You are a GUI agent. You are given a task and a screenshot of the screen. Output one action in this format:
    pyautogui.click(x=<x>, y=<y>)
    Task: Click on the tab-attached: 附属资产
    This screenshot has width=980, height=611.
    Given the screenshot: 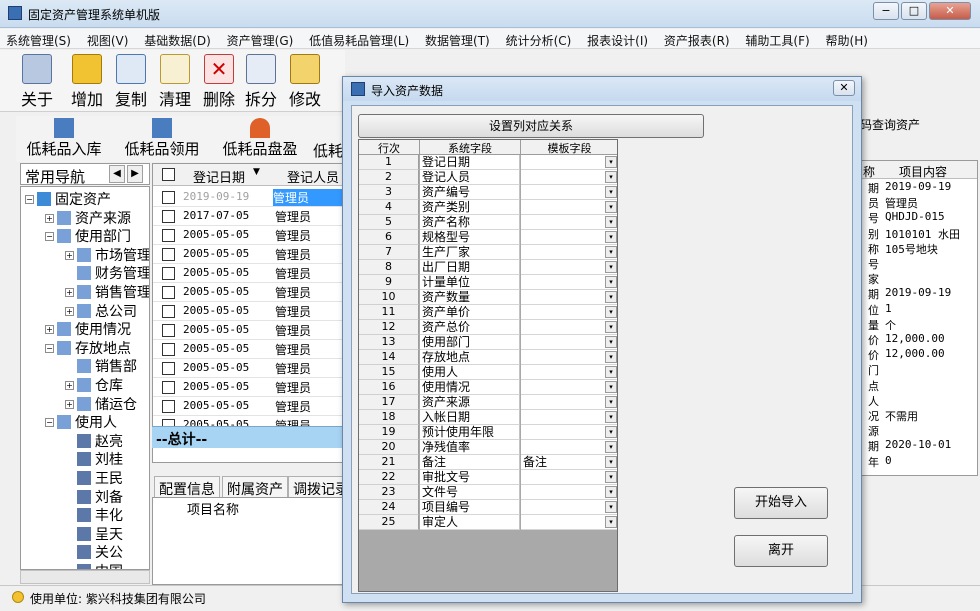 What is the action you would take?
    pyautogui.click(x=255, y=487)
    